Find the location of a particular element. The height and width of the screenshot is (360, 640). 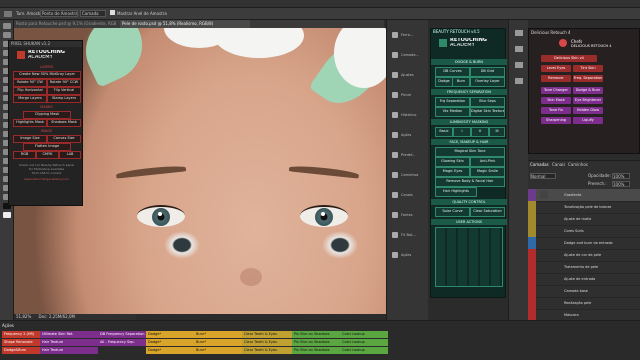

db-grid-button: DB Grid is located at coordinates (487, 72).